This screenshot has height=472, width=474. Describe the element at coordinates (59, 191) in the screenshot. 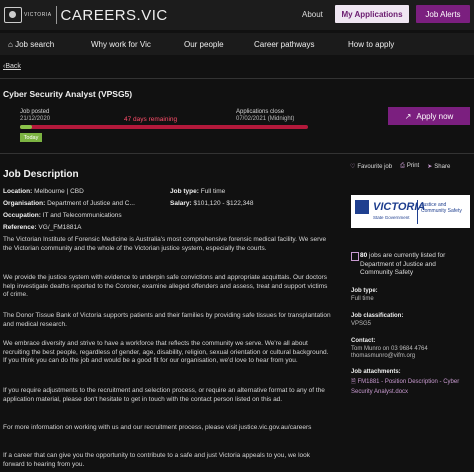

I see `location-value: Melbourne | CBD` at that location.